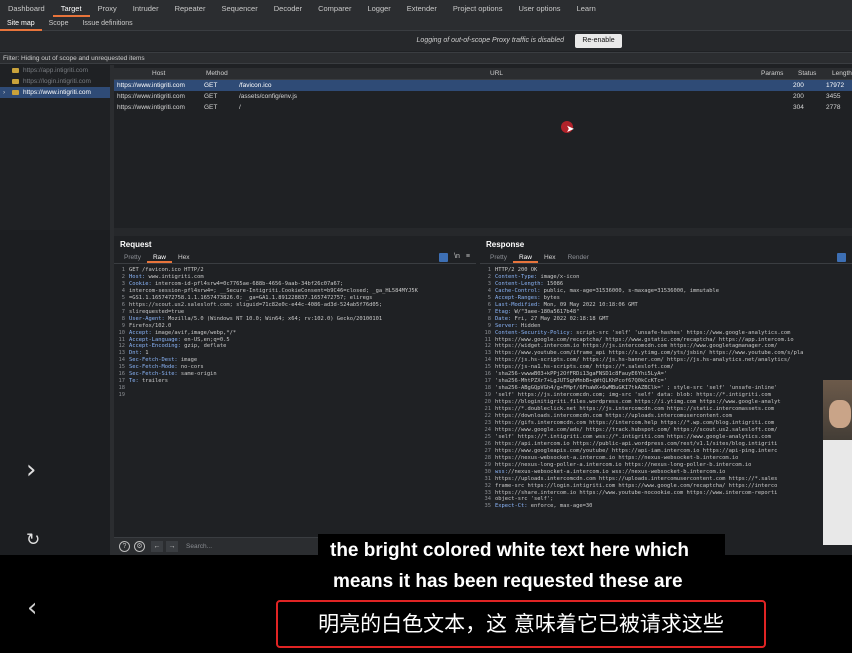  What do you see at coordinates (288, 8) in the screenshot?
I see `tab-decoder: Decoder` at bounding box center [288, 8].